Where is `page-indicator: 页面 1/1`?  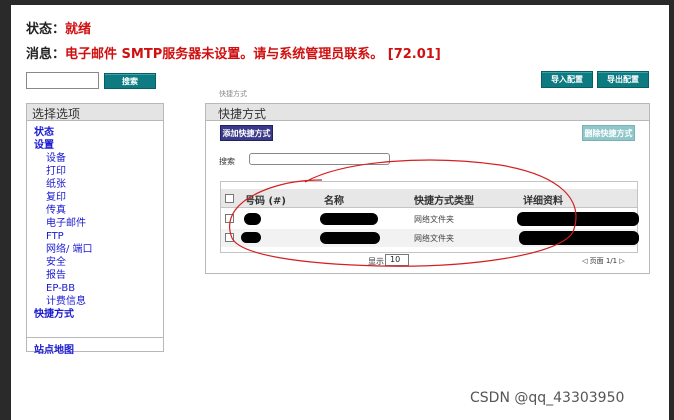 page-indicator: 页面 1/1 is located at coordinates (603, 261).